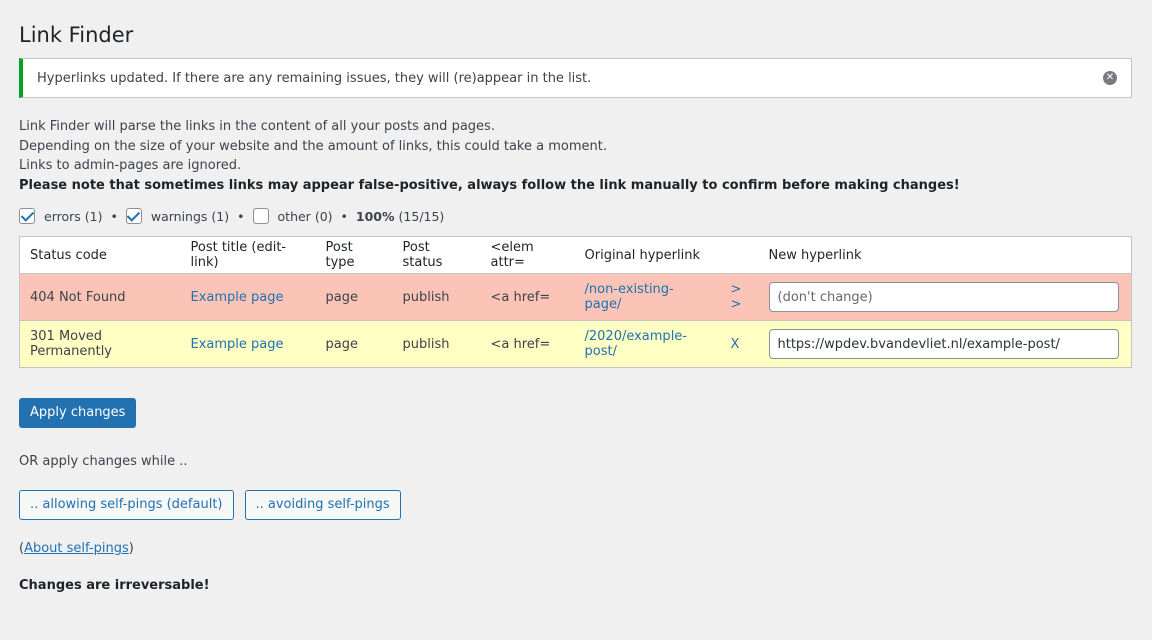 The image size is (1152, 640). What do you see at coordinates (133, 216) in the screenshot?
I see `warnings-checkbox` at bounding box center [133, 216].